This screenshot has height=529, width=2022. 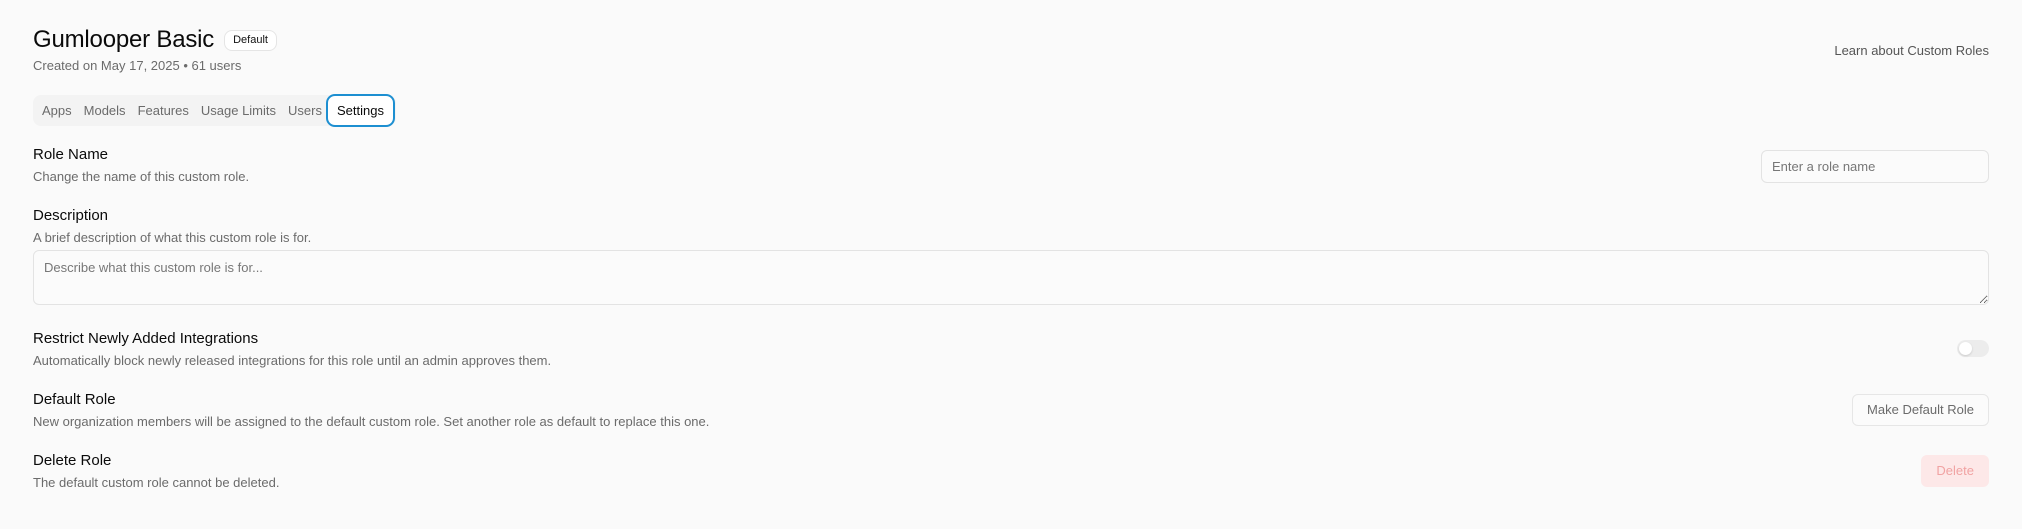 What do you see at coordinates (305, 110) in the screenshot?
I see `tab-users: Users` at bounding box center [305, 110].